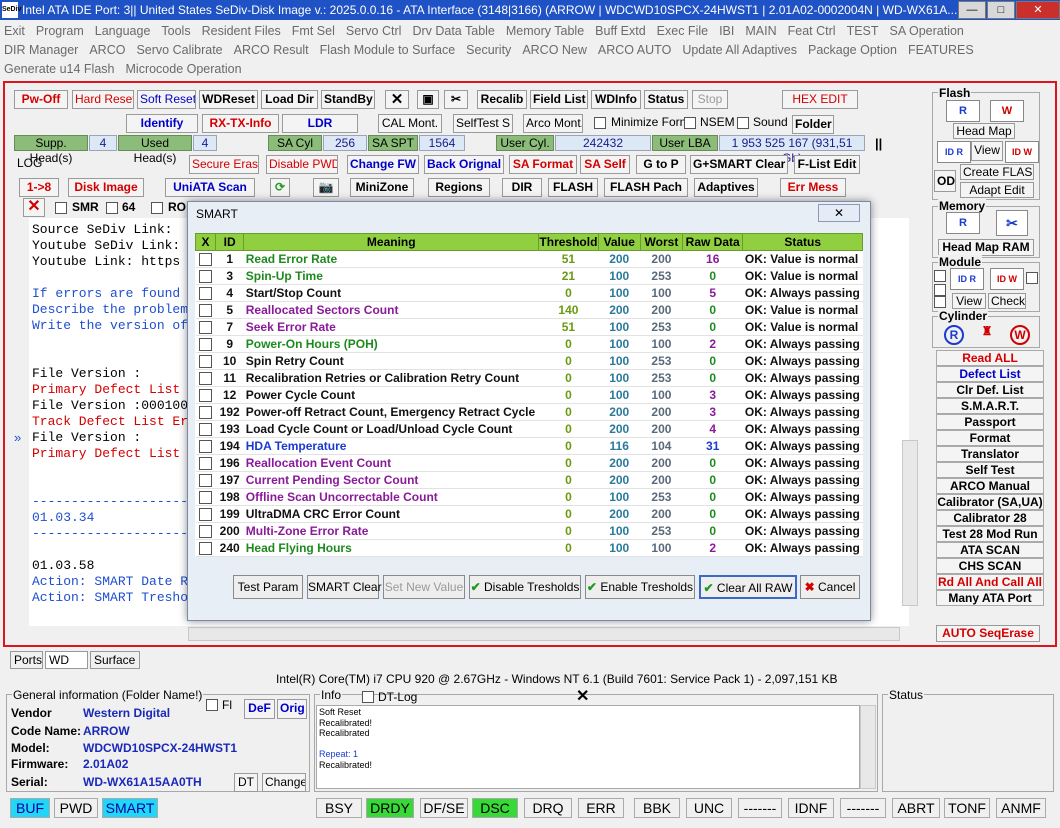 Image resolution: width=1060 pixels, height=828 pixels. What do you see at coordinates (941, 50) in the screenshot?
I see `menu-item-features: FEATURES` at bounding box center [941, 50].